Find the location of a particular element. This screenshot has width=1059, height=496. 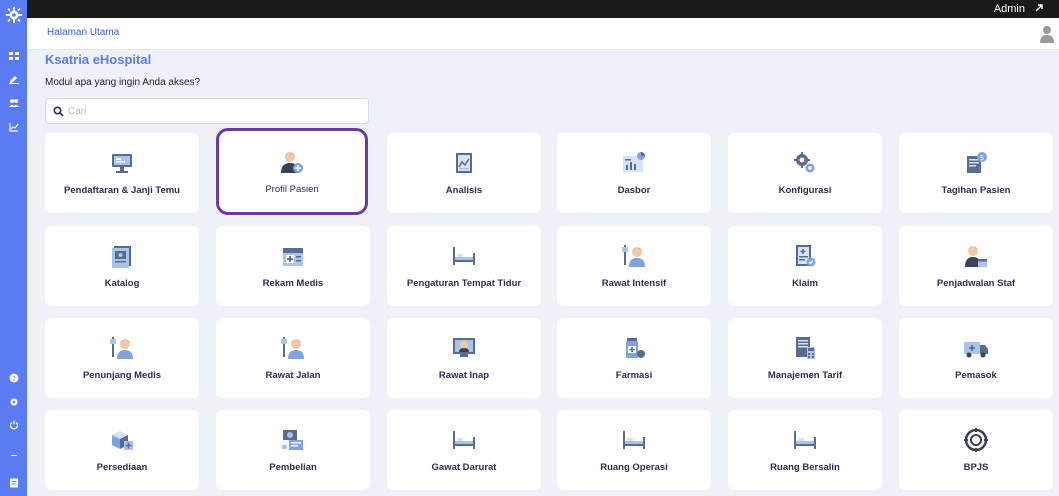

module-card-konfigurasi: Konfigurasi is located at coordinates (805, 173).